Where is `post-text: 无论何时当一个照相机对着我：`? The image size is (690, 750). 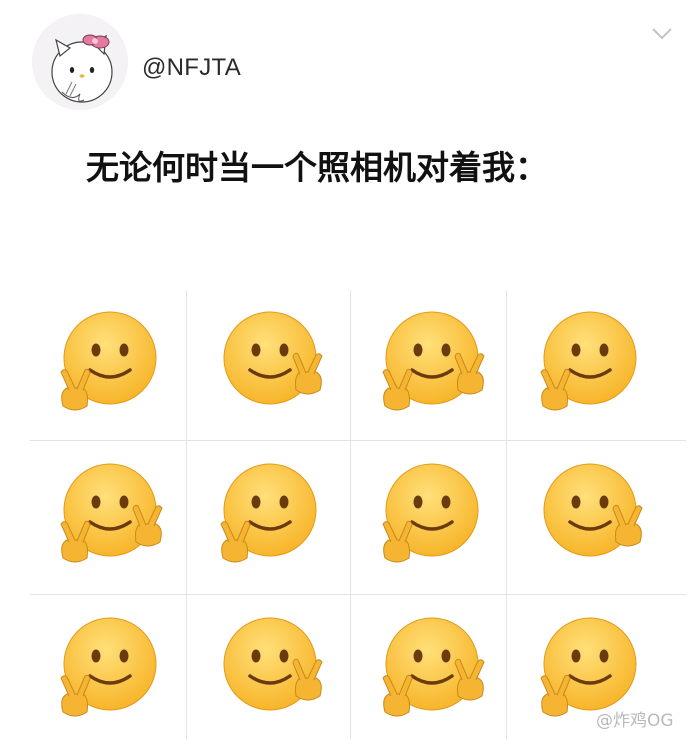 post-text: 无论何时当一个照相机对着我： is located at coordinates (317, 167).